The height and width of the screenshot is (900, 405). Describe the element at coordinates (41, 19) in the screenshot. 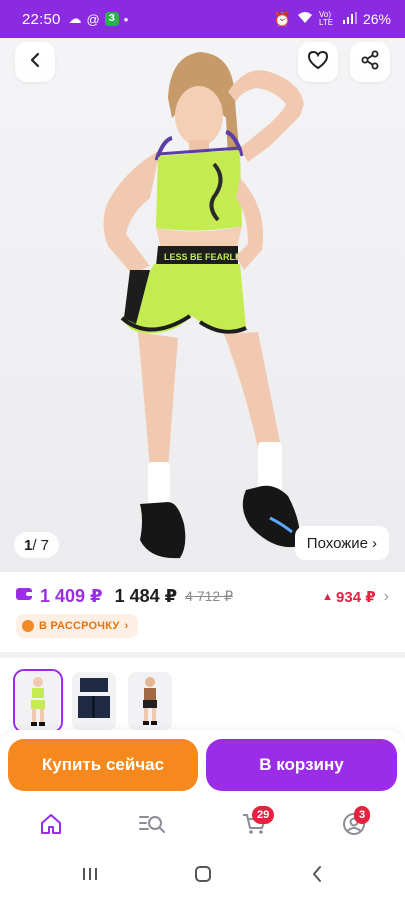

I see `status-time: 22:50` at that location.